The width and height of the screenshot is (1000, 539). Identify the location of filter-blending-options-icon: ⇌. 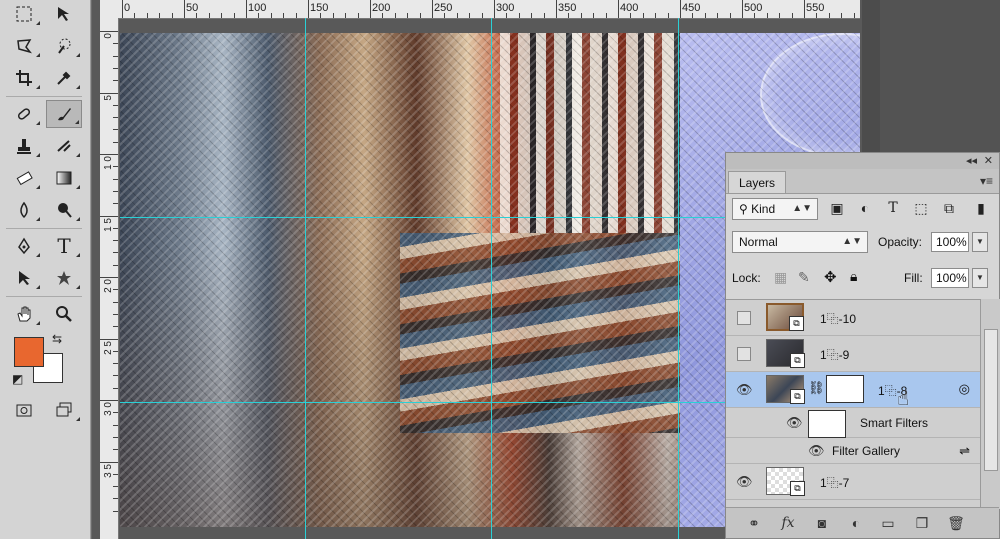
(964, 451).